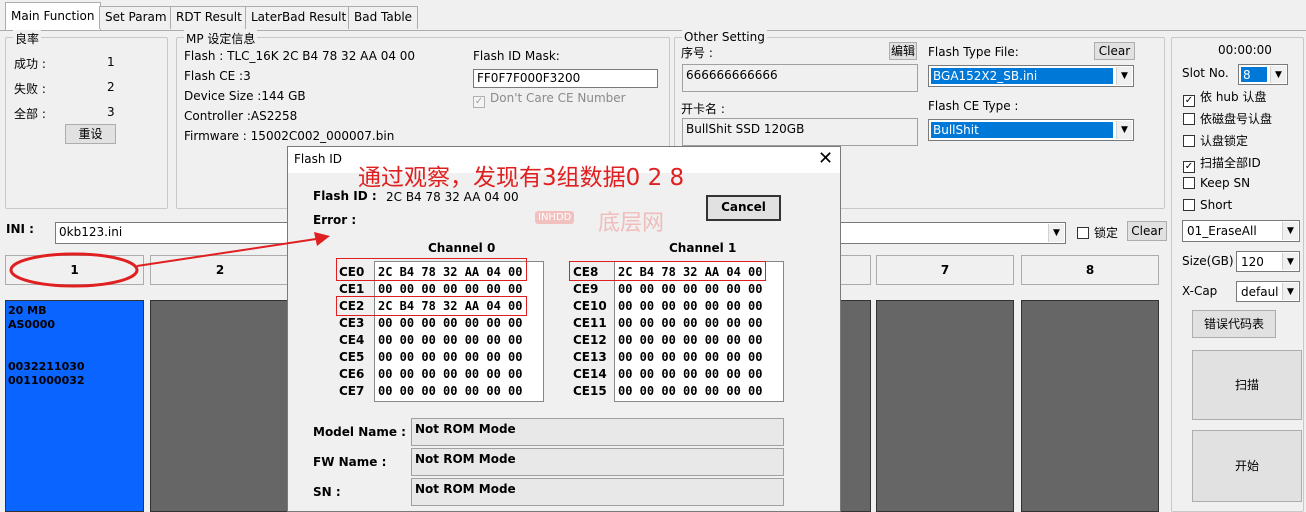 This screenshot has width=1306, height=512. Describe the element at coordinates (226, 252) in the screenshot. I see `annotation-arrow-line` at that location.